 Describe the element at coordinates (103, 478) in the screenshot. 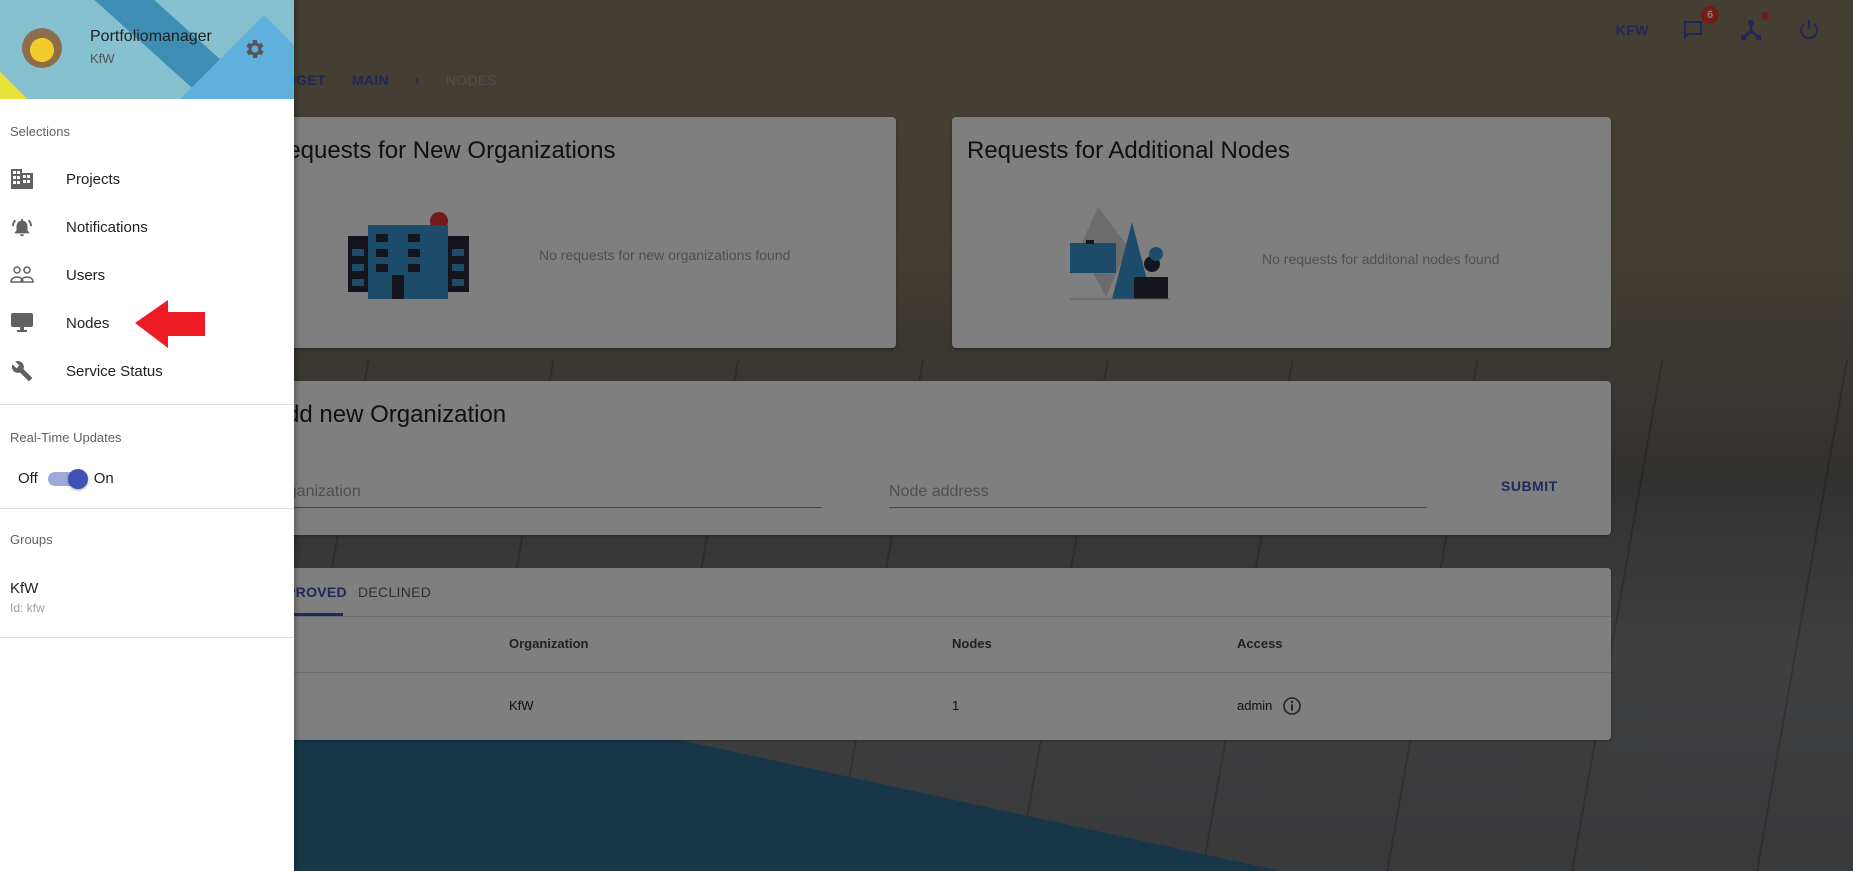

I see `toggle-on-label: On` at that location.